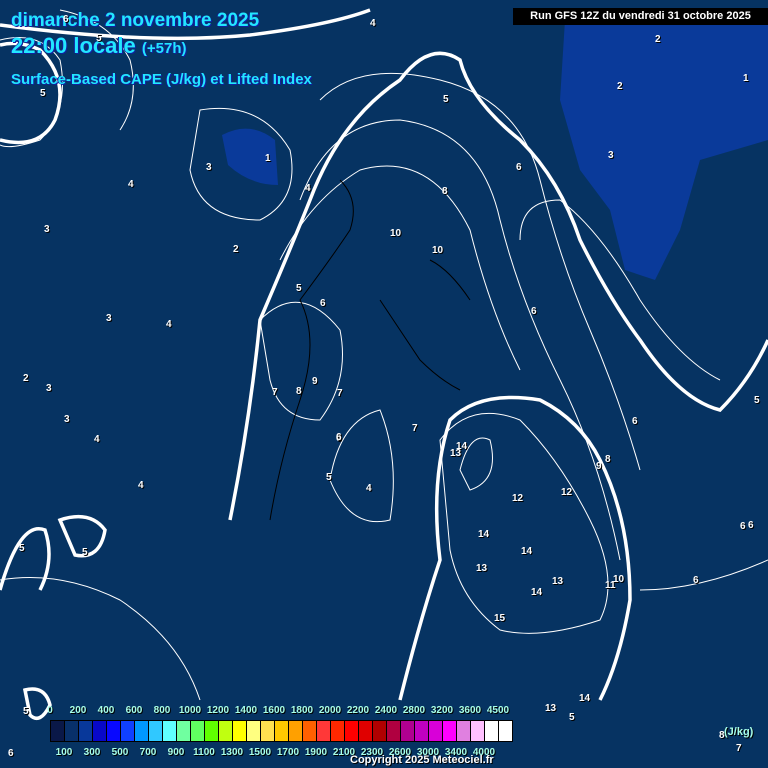 The image size is (768, 768). What do you see at coordinates (164, 48) in the screenshot?
I see `lead-time: (+57h)` at bounding box center [164, 48].